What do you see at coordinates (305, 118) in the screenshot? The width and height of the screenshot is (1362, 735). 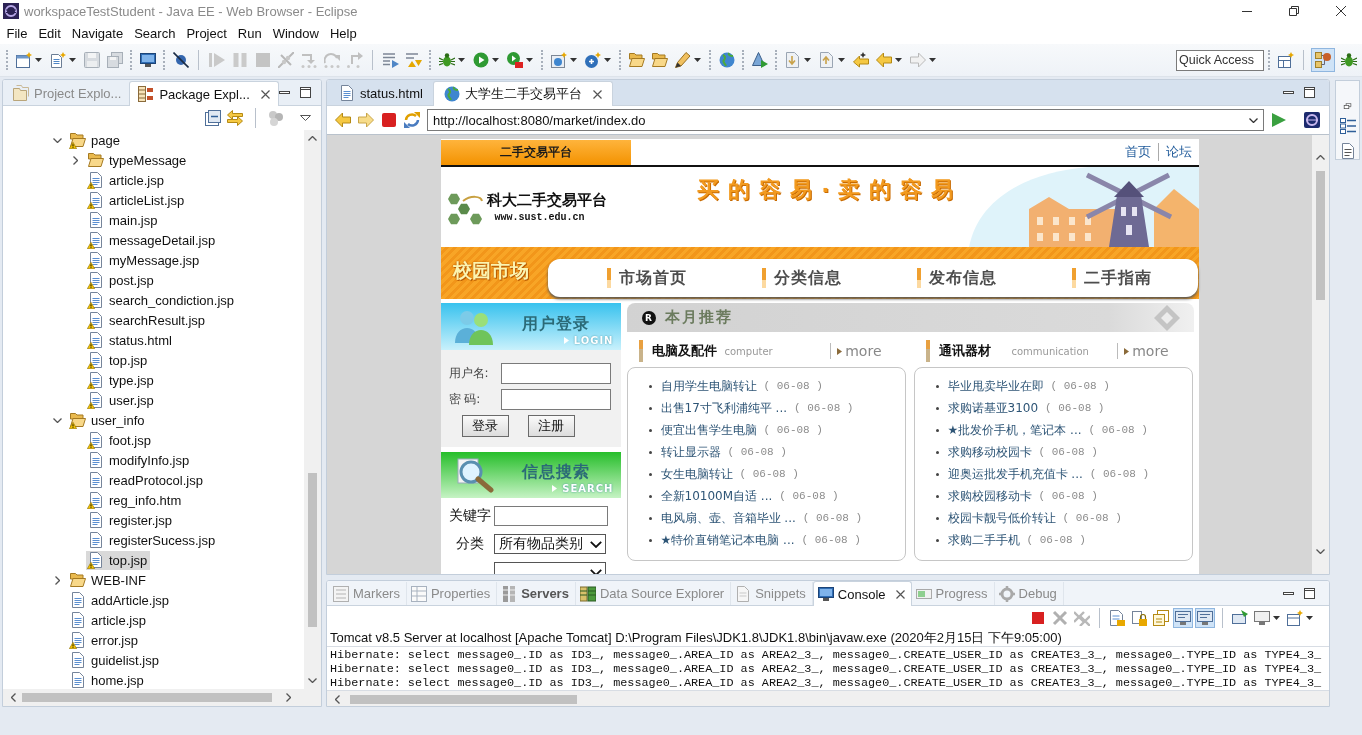 I see `view-menu-icon` at bounding box center [305, 118].